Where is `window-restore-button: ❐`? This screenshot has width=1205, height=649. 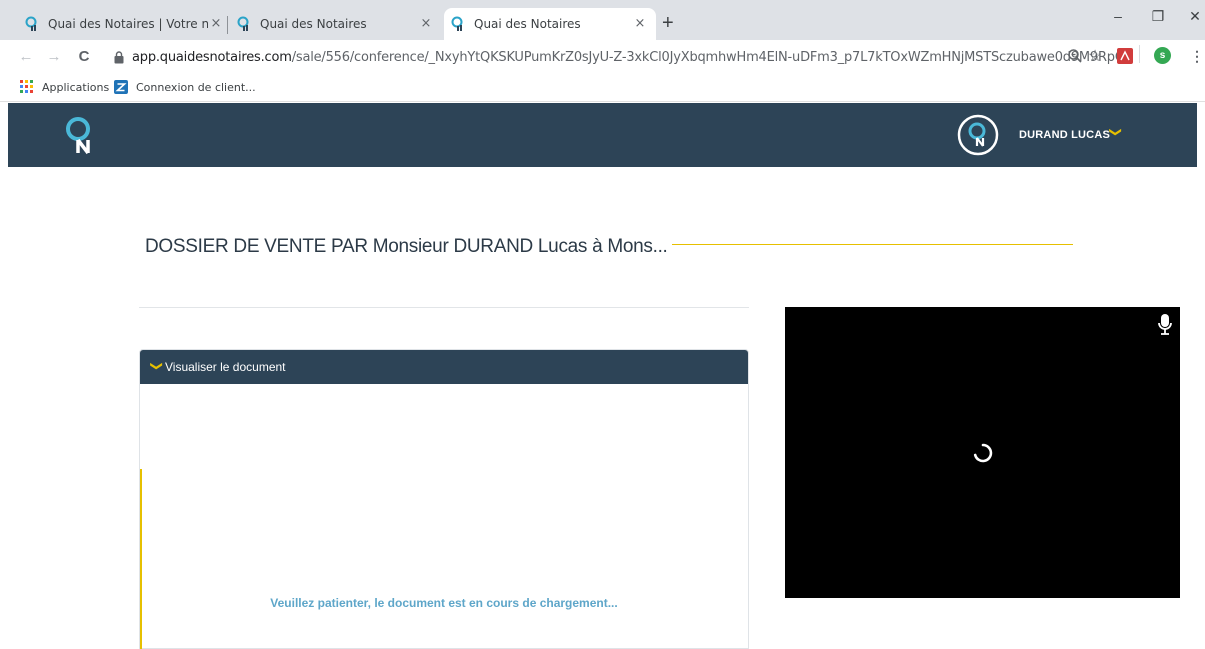 window-restore-button: ❐ is located at coordinates (1158, 16).